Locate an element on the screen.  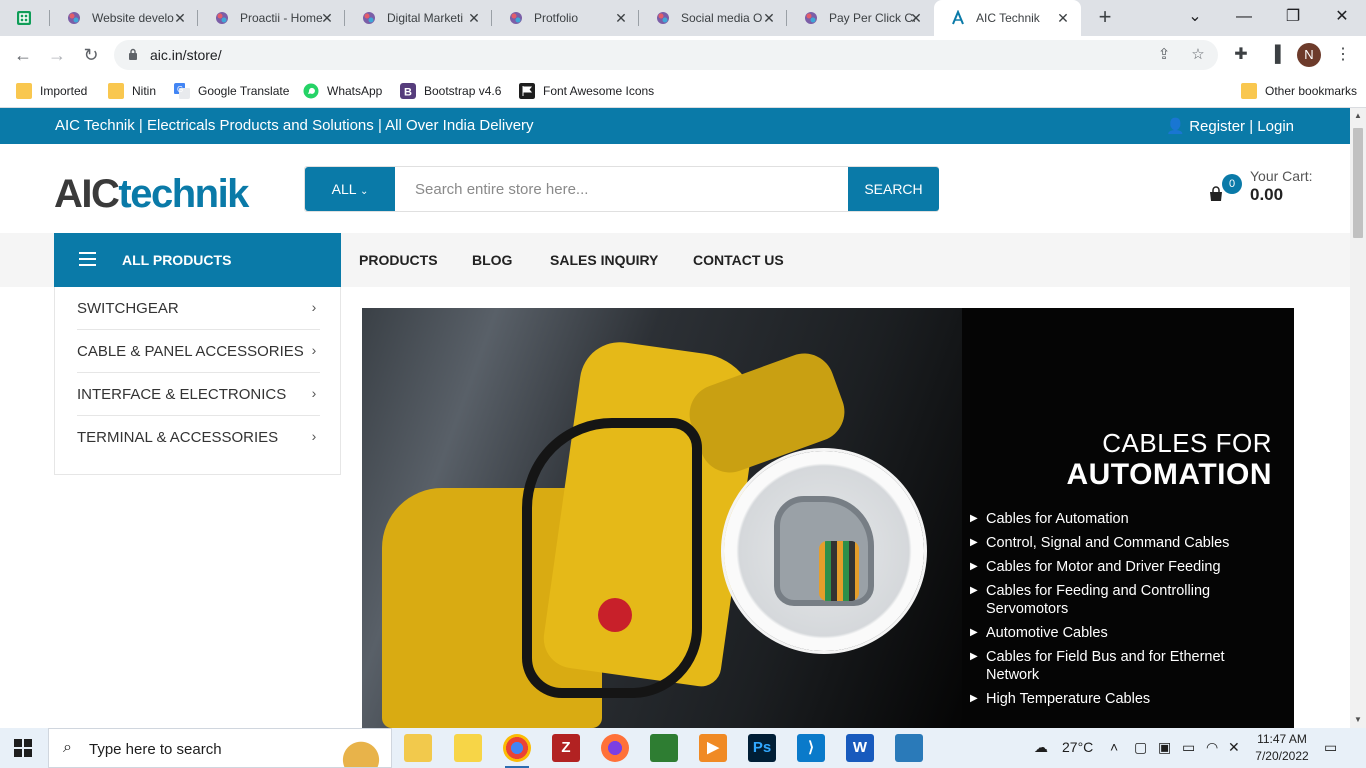
bookmark-star-icon: ☆ is located at coordinates (1198, 55).